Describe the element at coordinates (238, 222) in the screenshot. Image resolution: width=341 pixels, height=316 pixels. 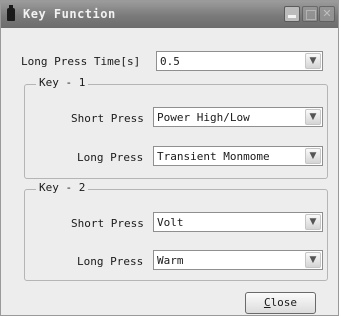
I see `key-2-short-press-select: Volt ▼` at that location.